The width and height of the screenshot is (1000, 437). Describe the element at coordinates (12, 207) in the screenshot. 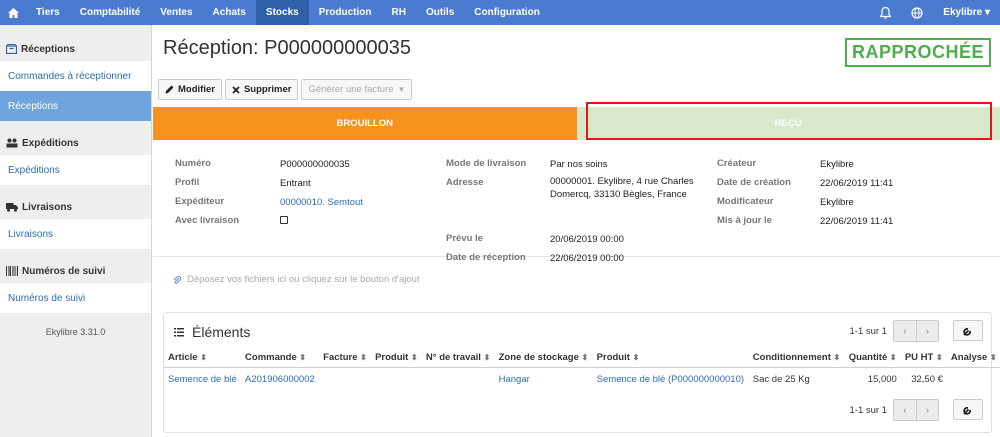

I see `truck-icon` at that location.